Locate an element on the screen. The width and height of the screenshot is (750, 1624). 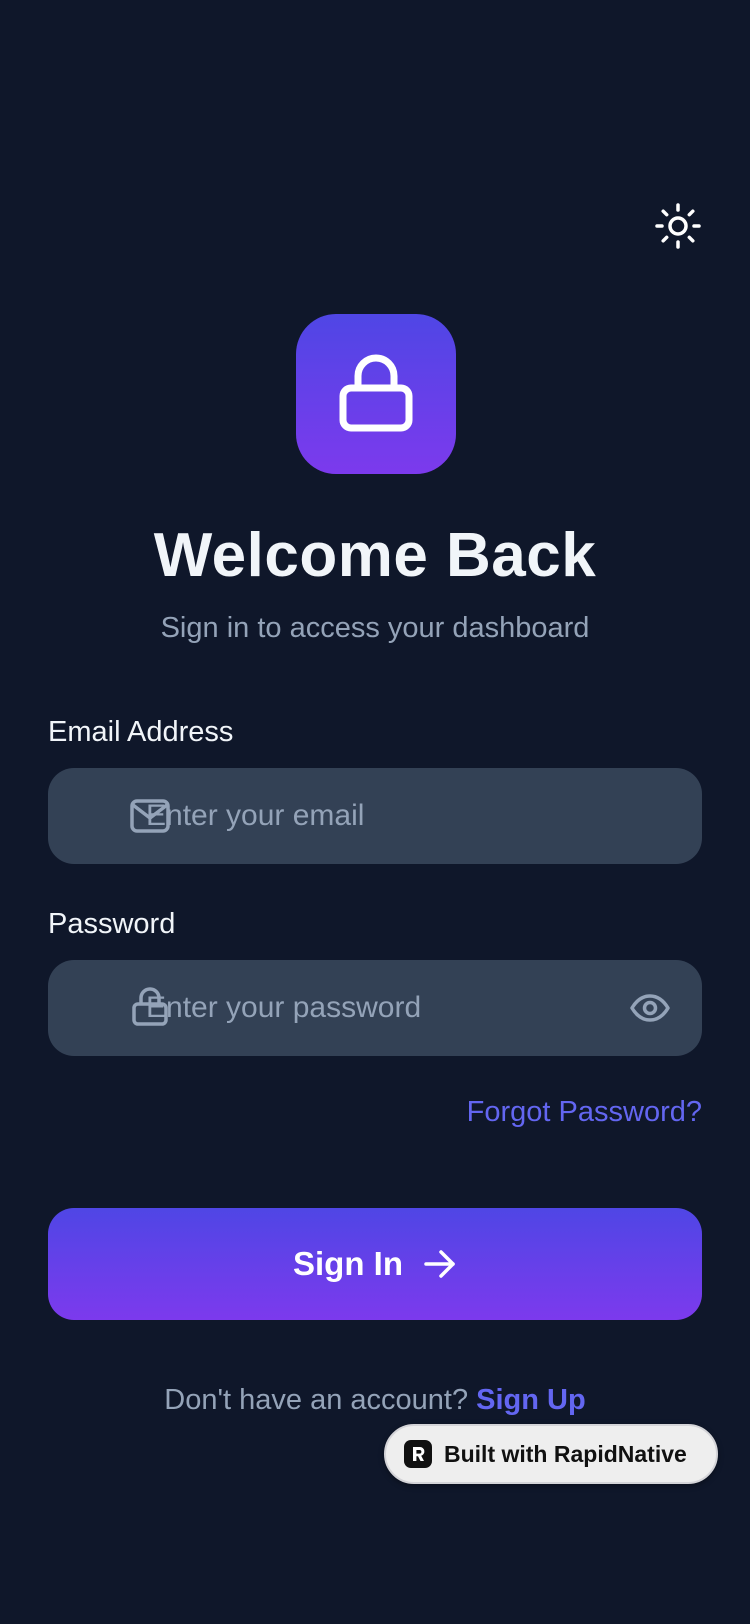
password-input is located at coordinates (386, 1008).